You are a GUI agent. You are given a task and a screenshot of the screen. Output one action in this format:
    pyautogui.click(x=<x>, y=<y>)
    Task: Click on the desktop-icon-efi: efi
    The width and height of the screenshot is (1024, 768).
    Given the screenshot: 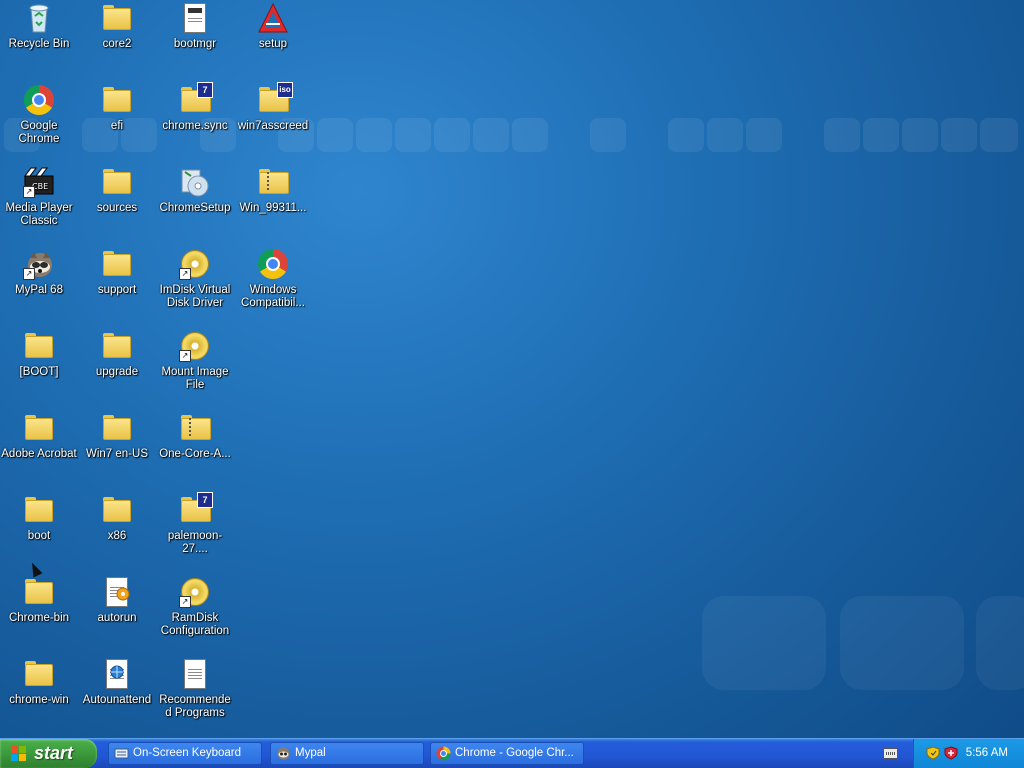 What is the action you would take?
    pyautogui.click(x=117, y=108)
    